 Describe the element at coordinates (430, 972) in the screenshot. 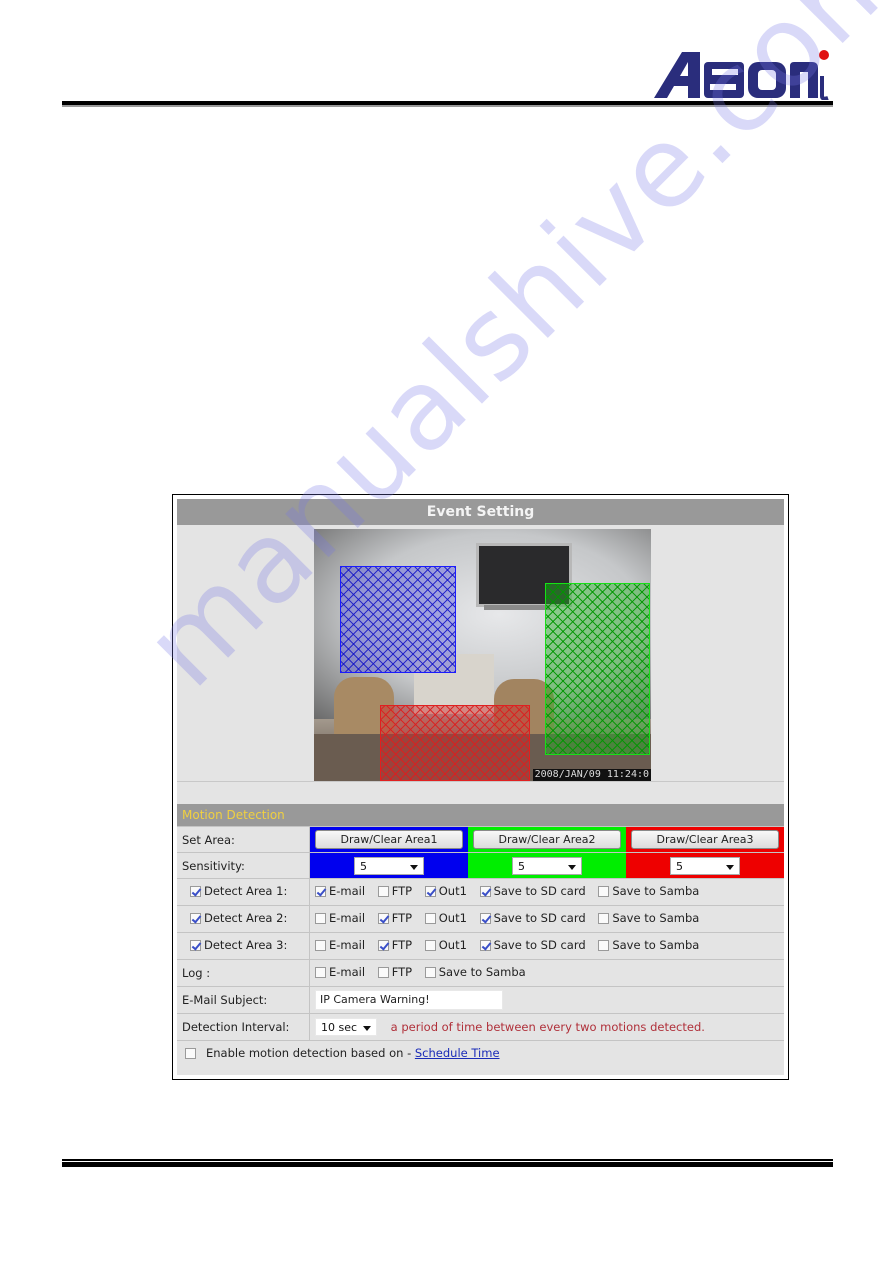

I see `log-samba-checkbox` at that location.